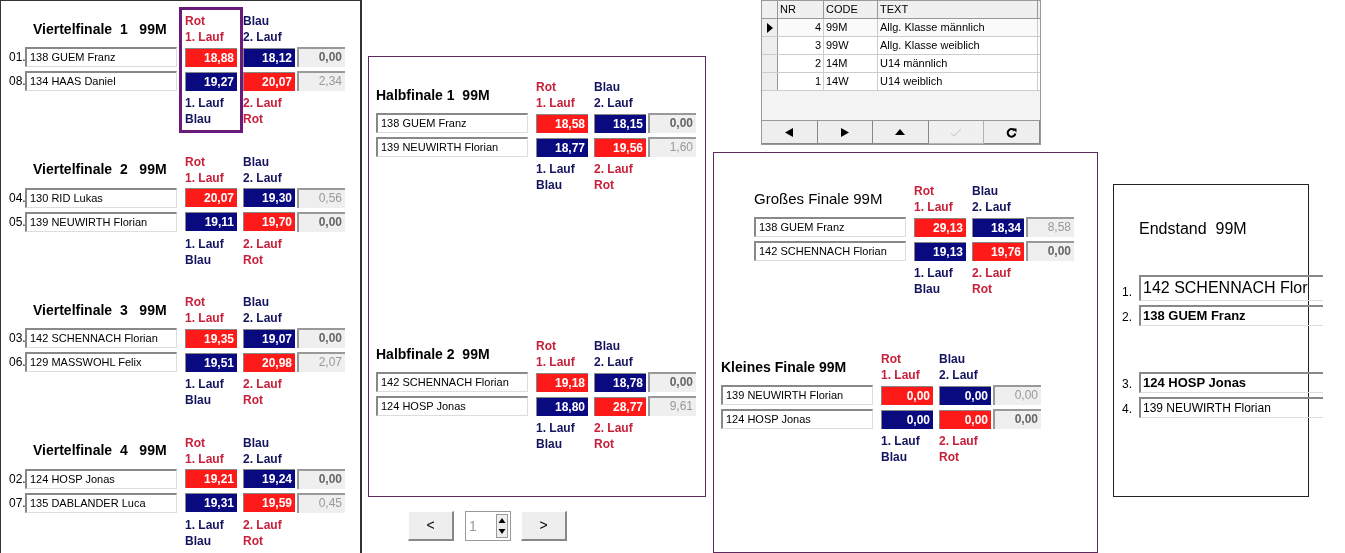  What do you see at coordinates (16, 222) in the screenshot?
I see `seed-number: 05.` at bounding box center [16, 222].